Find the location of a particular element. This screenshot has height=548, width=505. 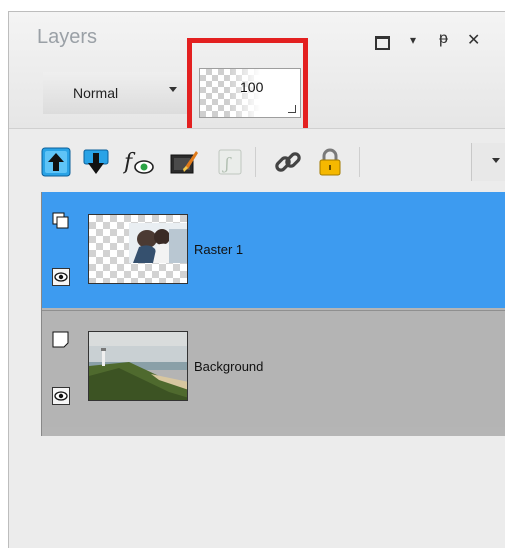

layer-name: Raster 1 is located at coordinates (219, 249).